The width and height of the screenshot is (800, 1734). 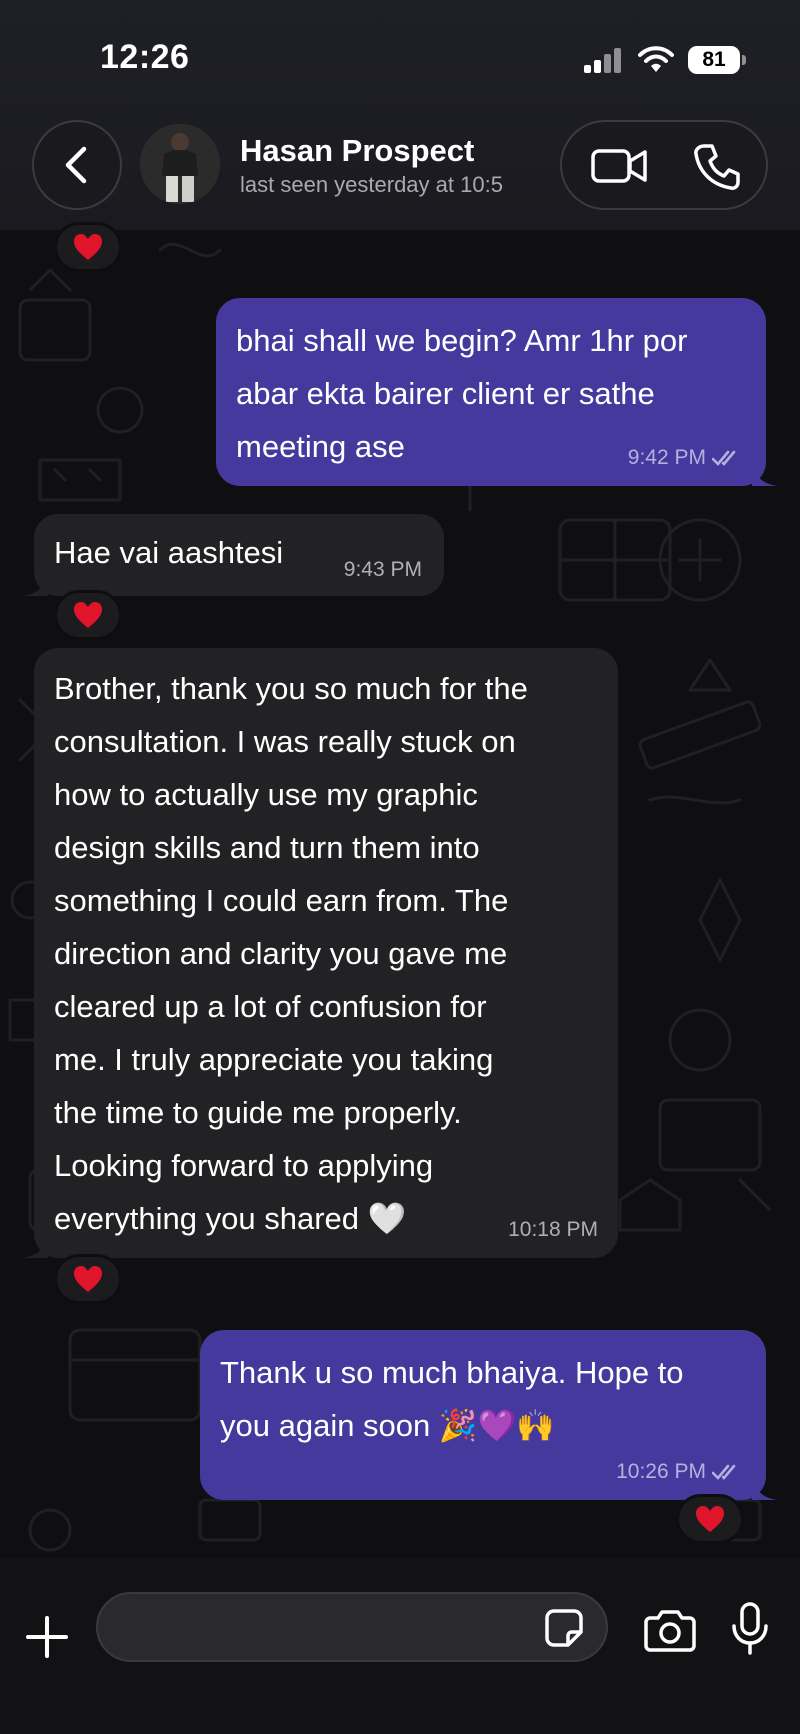 I want to click on battery-icon: 81, so click(x=717, y=60).